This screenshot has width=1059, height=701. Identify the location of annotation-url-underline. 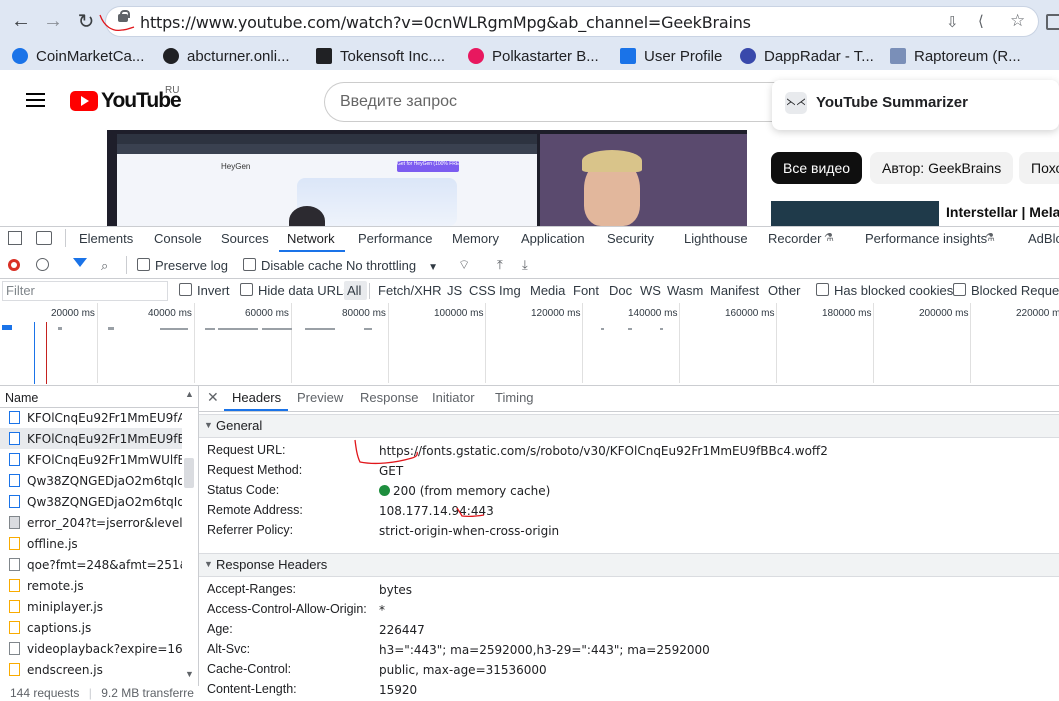
(117, 23).